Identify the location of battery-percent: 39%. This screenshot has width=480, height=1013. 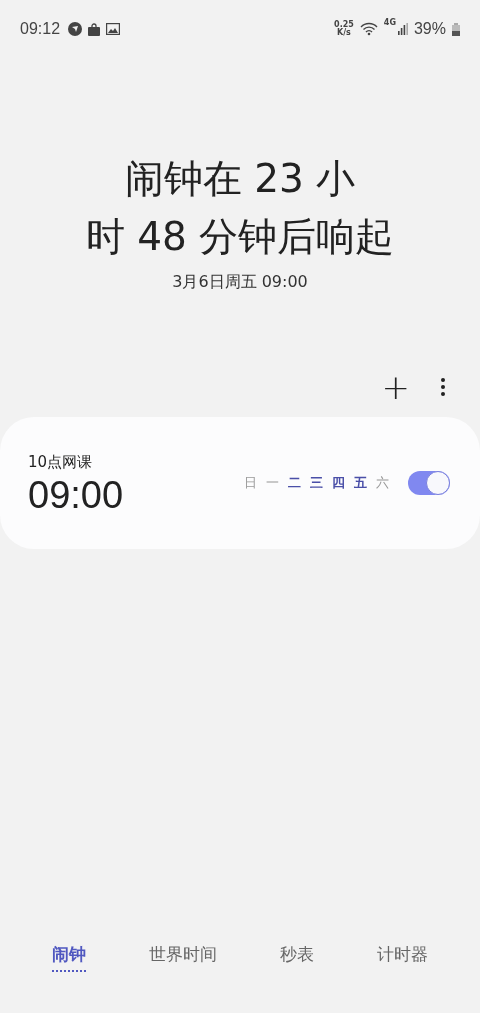
(429, 29).